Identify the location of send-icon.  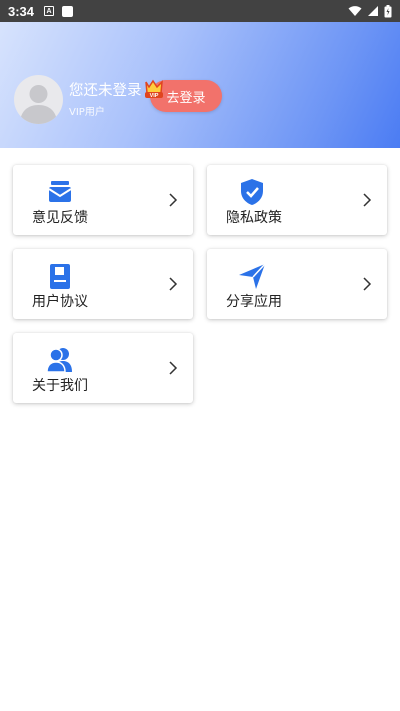
(252, 276).